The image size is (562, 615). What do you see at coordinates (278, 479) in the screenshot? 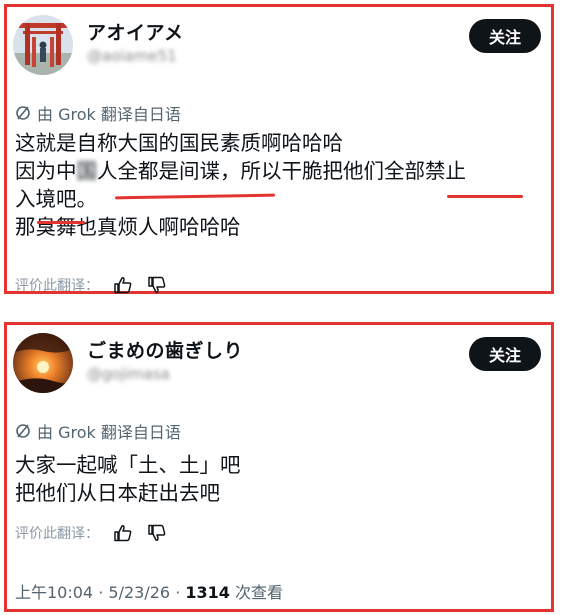
I see `post-text: 大家一起喊「土、土」吧 把他们从日本赶出去吧` at bounding box center [278, 479].